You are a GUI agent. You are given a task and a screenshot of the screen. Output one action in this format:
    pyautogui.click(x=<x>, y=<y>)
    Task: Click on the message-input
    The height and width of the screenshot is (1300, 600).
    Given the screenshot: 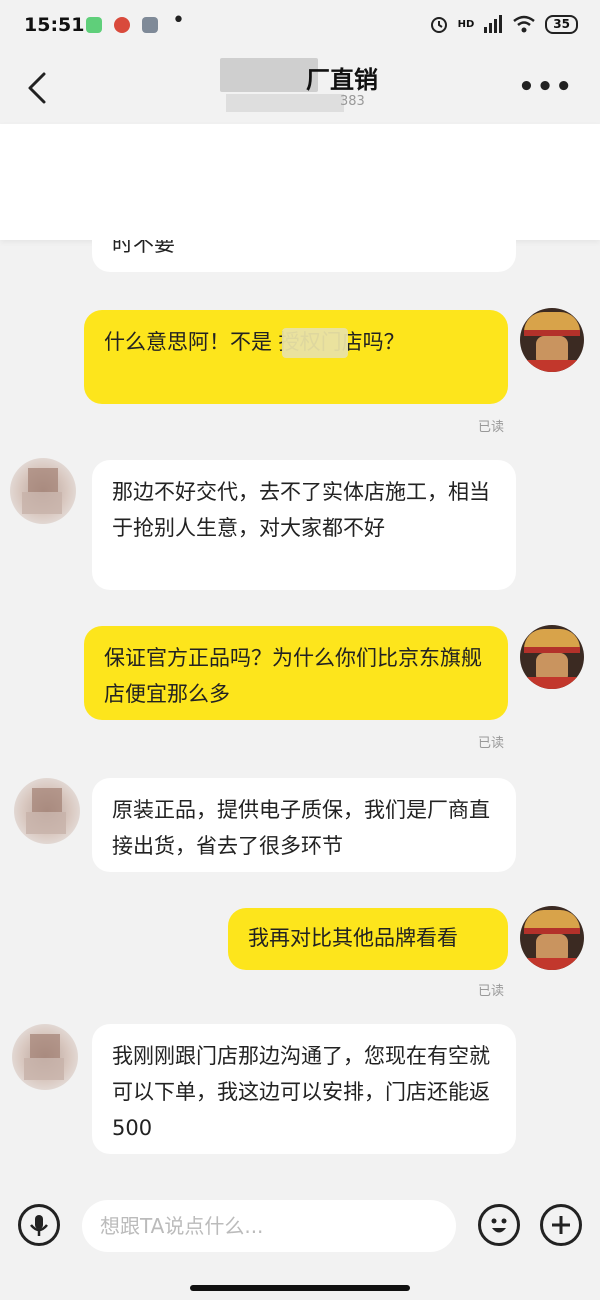 What is the action you would take?
    pyautogui.click(x=269, y=1226)
    